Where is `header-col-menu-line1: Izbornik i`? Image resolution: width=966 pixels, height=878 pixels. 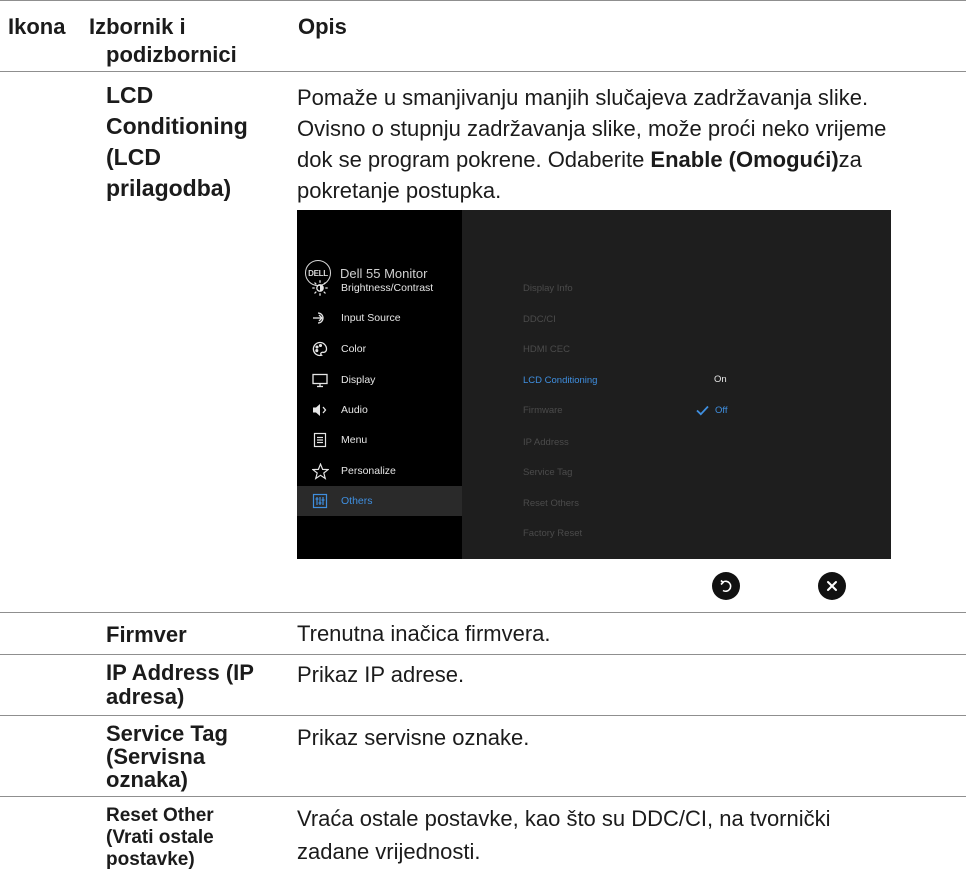
header-col-menu-line1: Izbornik i is located at coordinates (137, 26).